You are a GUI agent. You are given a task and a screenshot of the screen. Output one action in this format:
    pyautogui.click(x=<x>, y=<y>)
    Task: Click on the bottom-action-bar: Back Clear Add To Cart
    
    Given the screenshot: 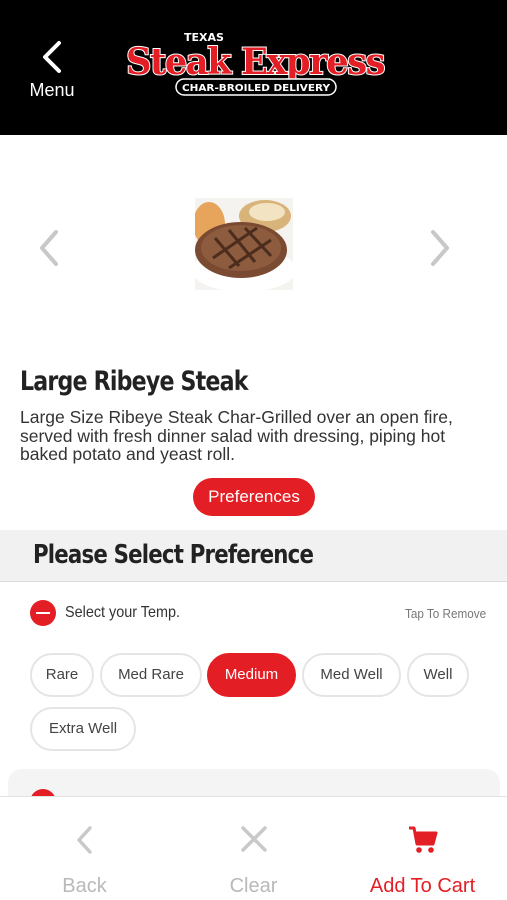 What is the action you would take?
    pyautogui.click(x=253, y=848)
    